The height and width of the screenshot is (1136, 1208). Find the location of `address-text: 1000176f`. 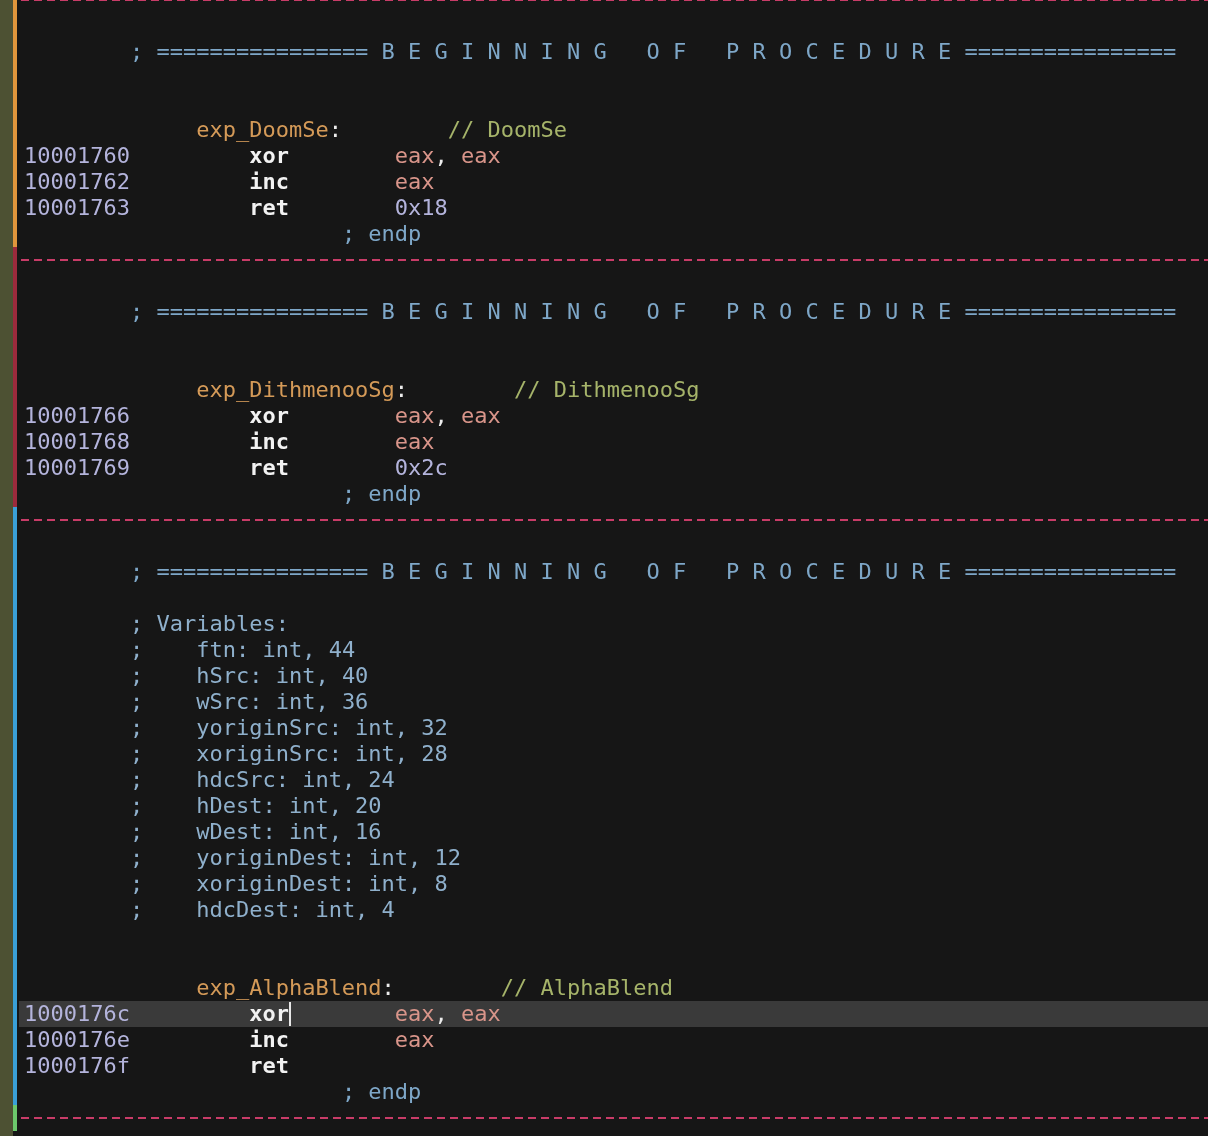

address-text: 1000176f is located at coordinates (137, 1066).